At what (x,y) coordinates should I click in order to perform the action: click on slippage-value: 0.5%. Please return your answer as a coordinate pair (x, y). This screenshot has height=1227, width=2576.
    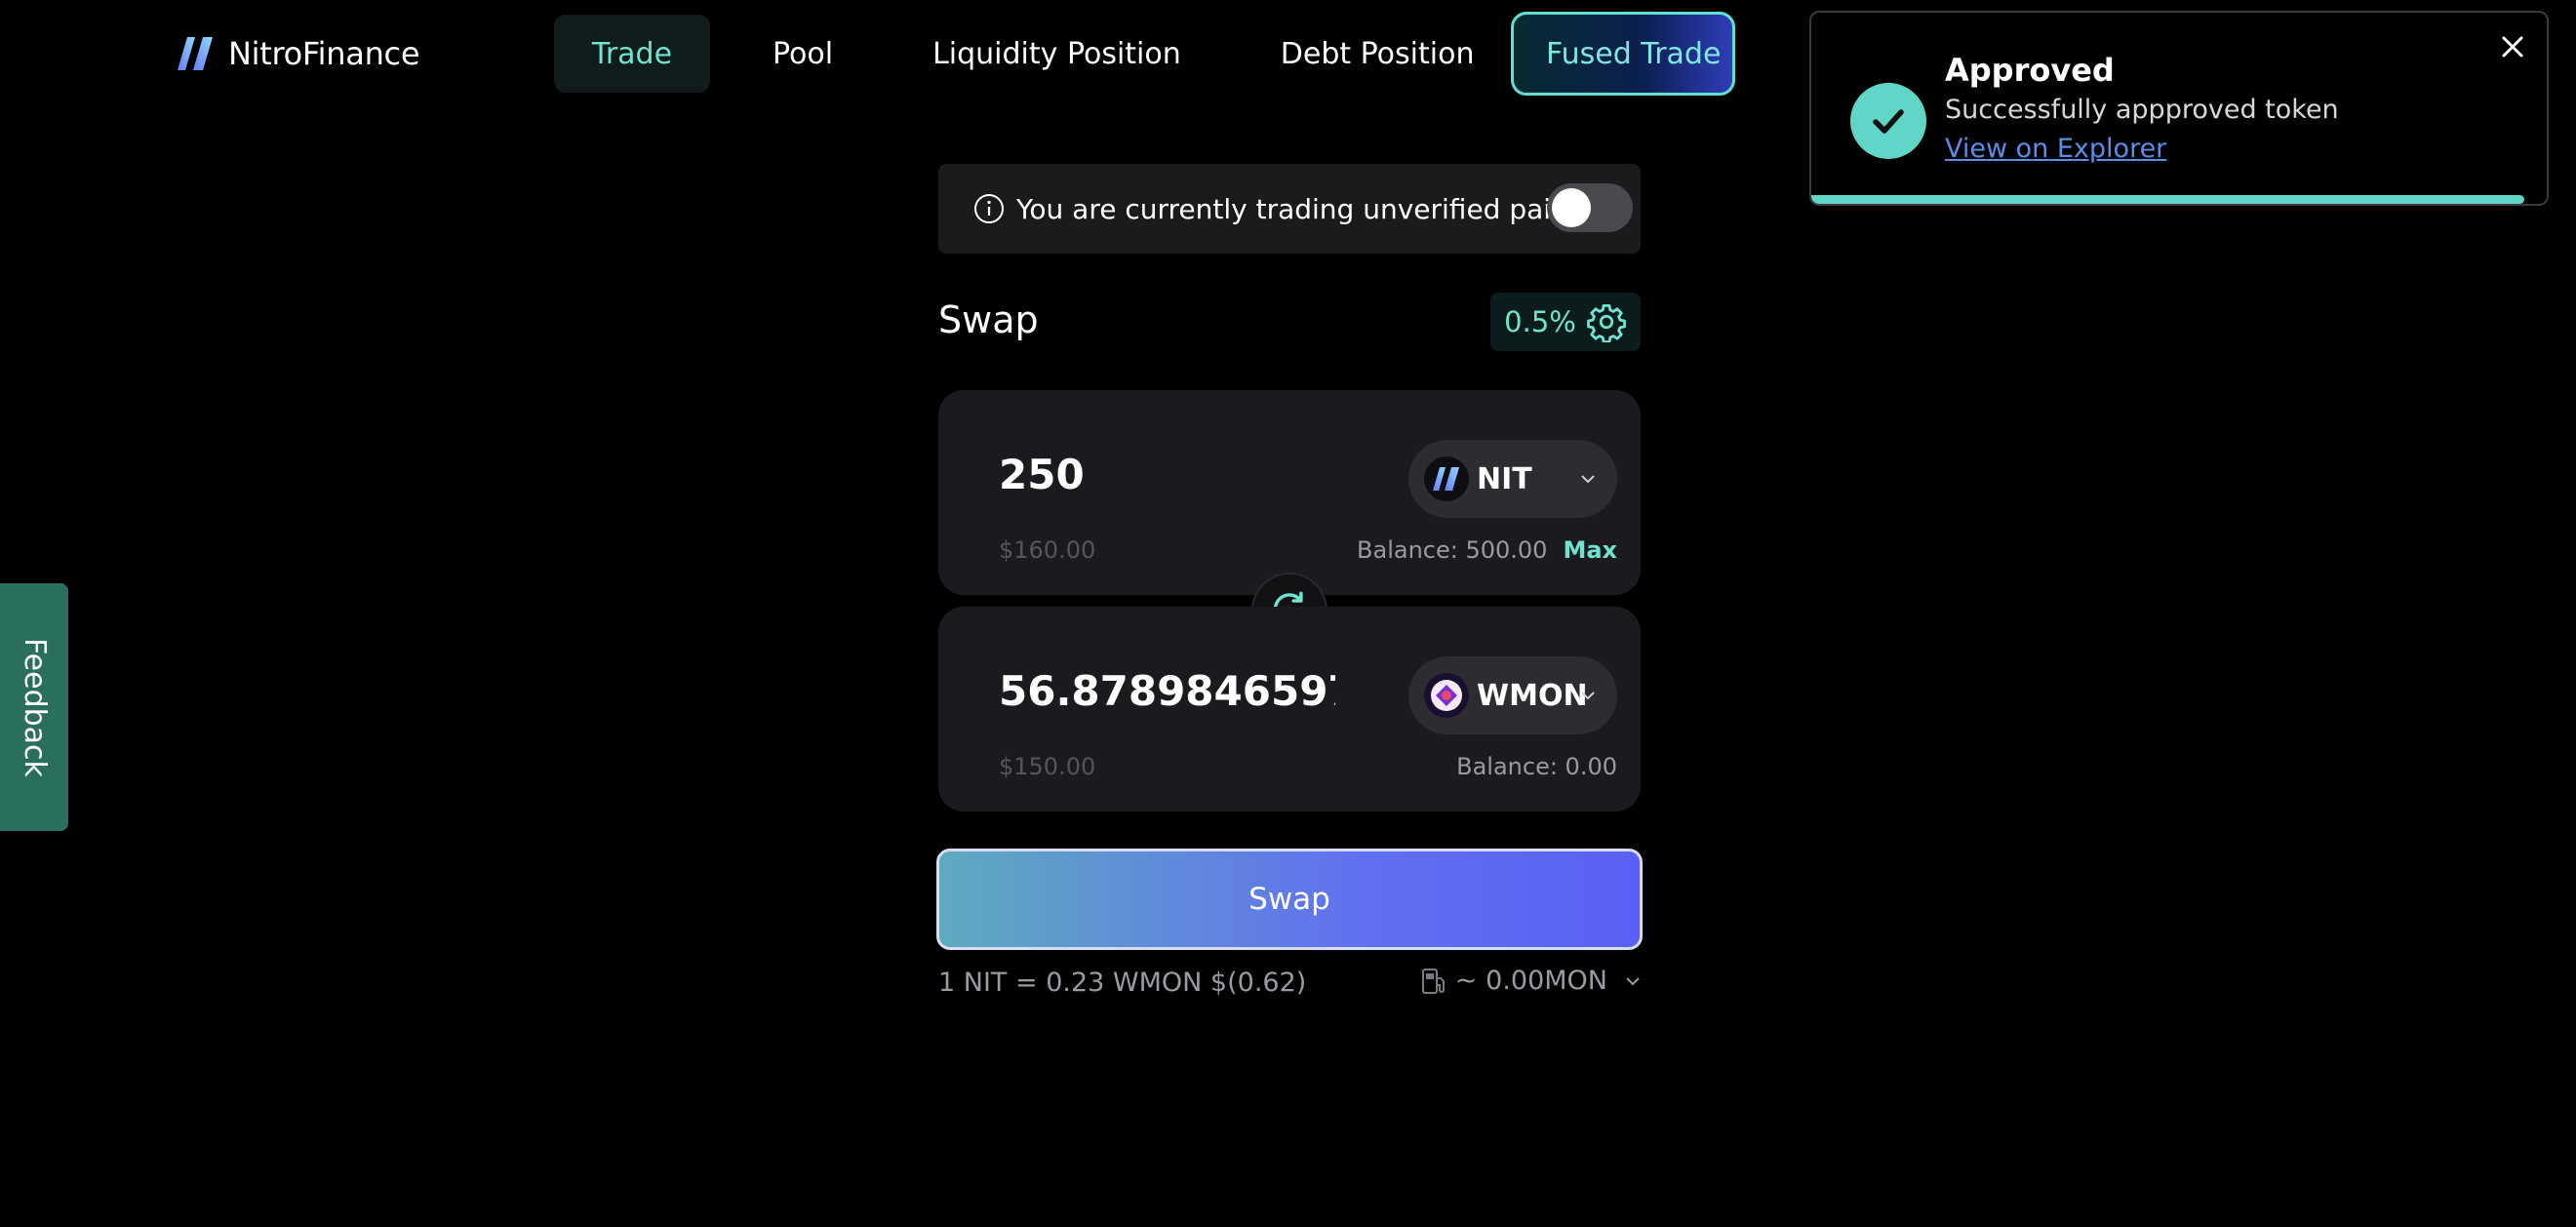
    Looking at the image, I should click on (1540, 321).